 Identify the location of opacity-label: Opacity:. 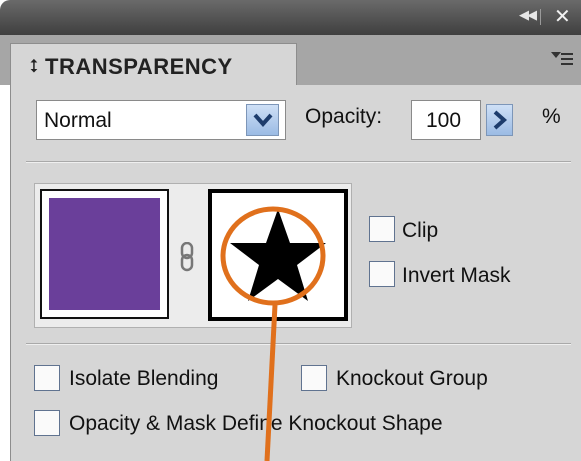
(344, 116).